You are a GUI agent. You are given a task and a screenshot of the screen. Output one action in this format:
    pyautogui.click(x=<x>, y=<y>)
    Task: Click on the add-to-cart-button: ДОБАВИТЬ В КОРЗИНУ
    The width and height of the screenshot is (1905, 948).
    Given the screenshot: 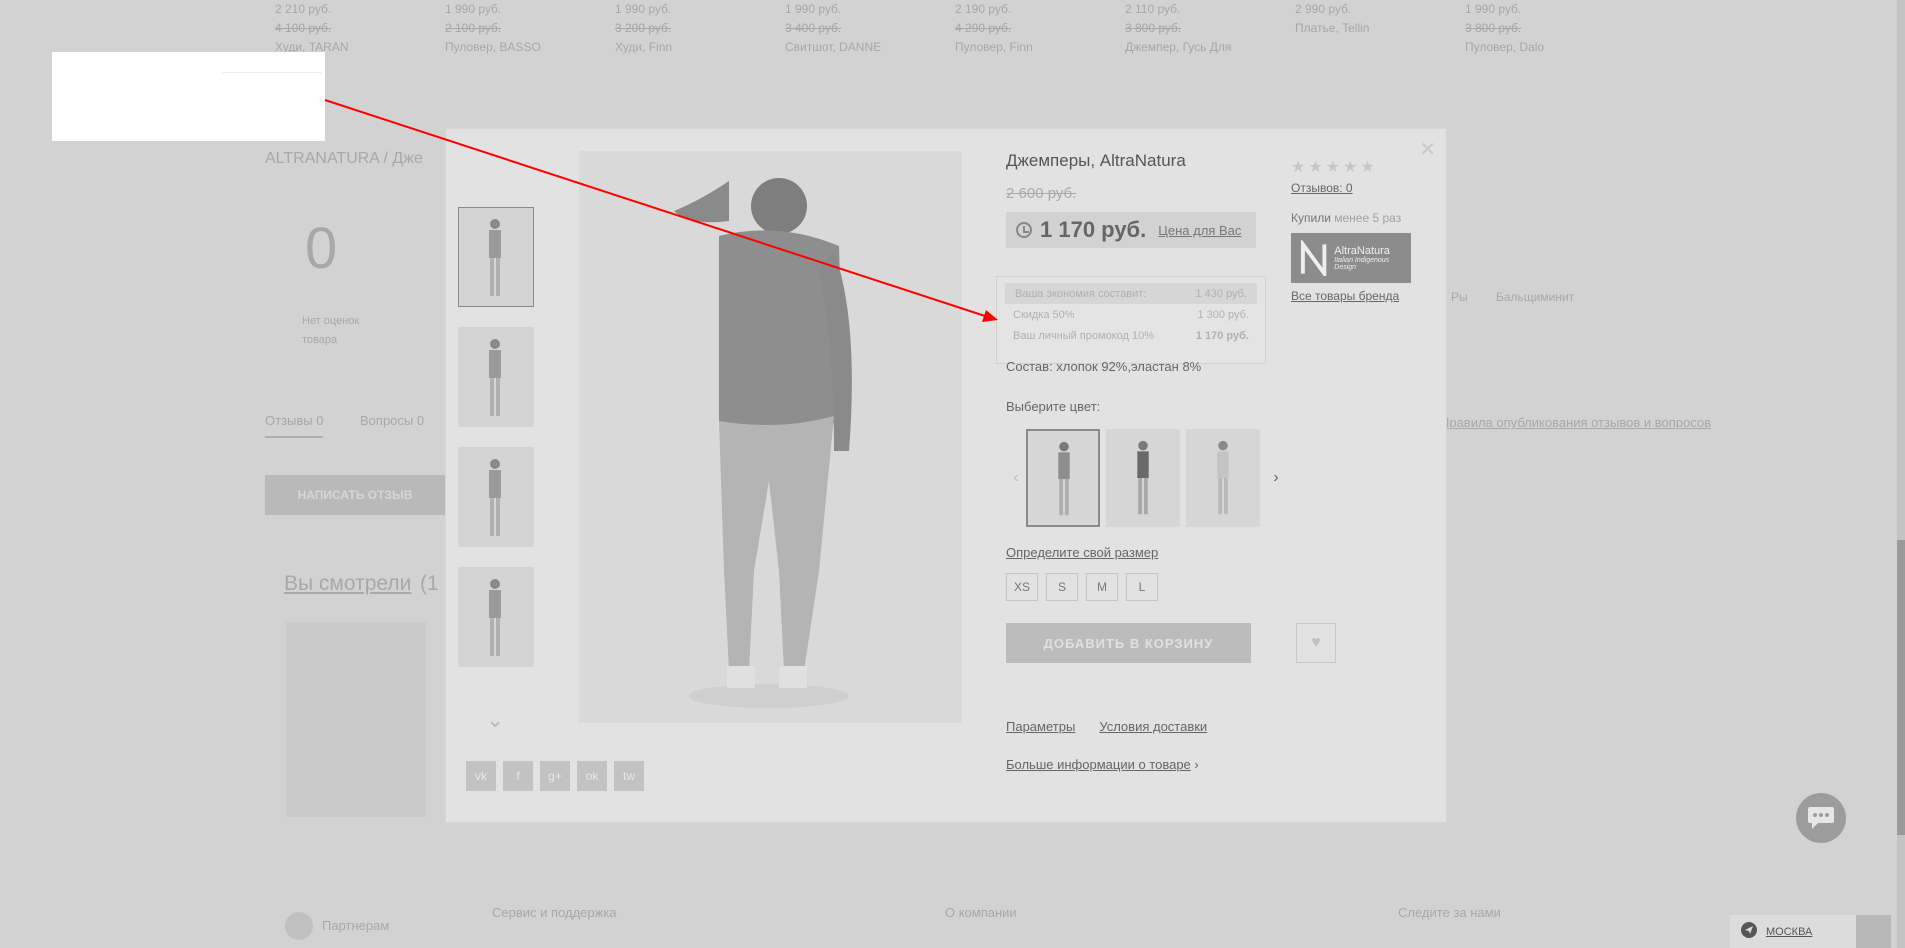 What is the action you would take?
    pyautogui.click(x=1128, y=643)
    